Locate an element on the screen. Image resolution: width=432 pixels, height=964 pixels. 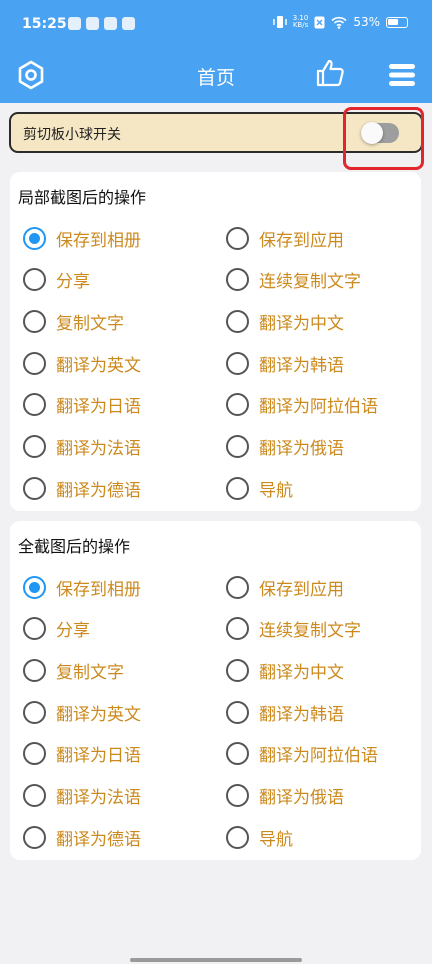
status-right: 3.10 KB/s 53% is located at coordinates (340, 22).